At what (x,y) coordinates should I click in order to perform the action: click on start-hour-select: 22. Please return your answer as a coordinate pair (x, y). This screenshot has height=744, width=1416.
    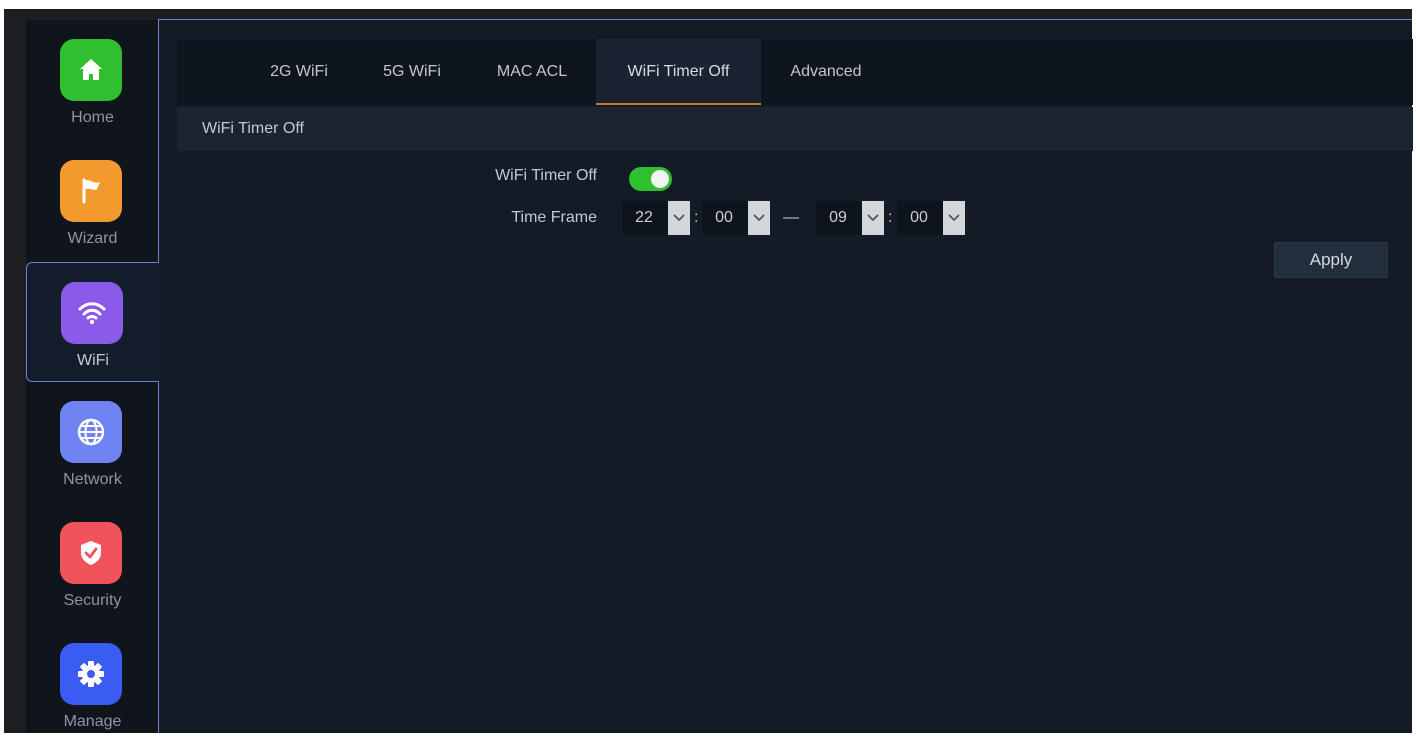
    Looking at the image, I should click on (656, 218).